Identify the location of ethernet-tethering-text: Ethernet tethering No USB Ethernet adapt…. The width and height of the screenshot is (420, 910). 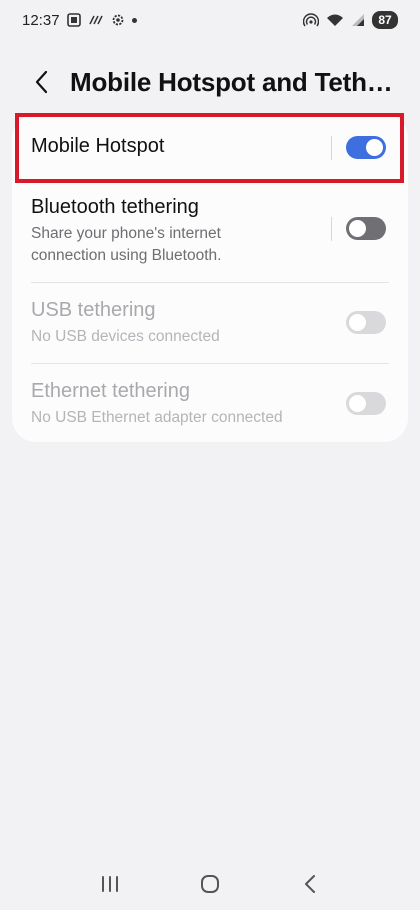
(157, 404).